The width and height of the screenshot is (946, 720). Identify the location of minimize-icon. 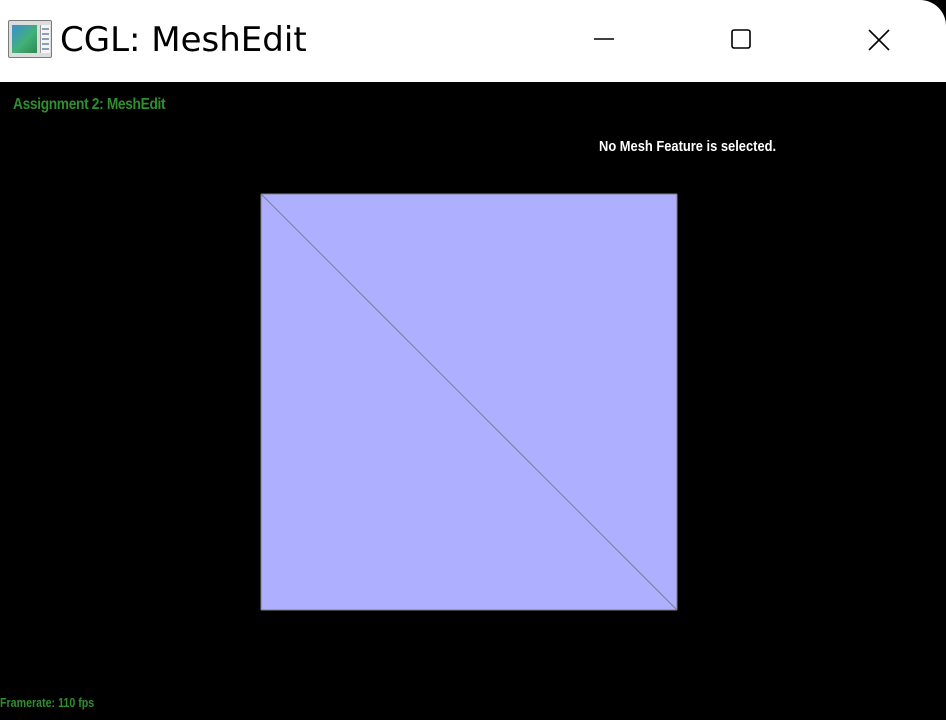
(604, 39).